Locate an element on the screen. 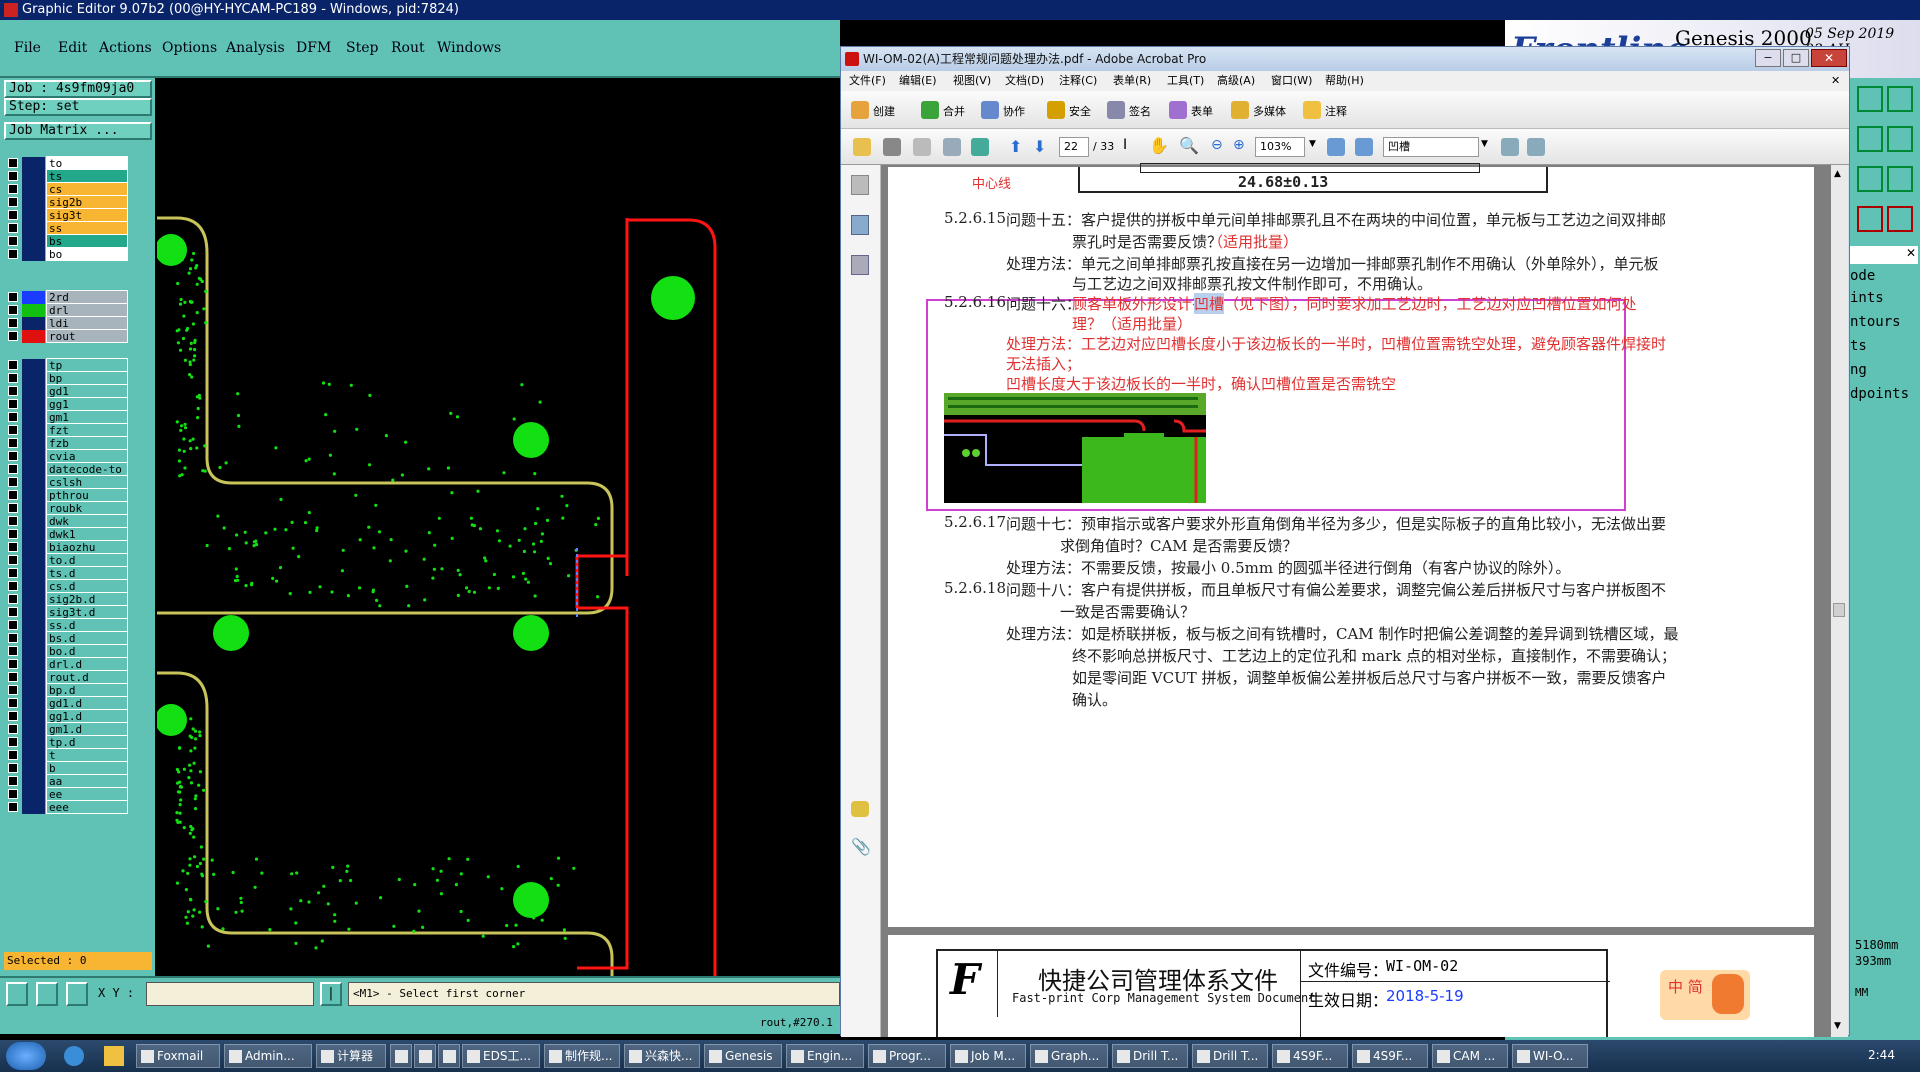 Image resolution: width=1920 pixels, height=1072 pixels. layer-row: dwk is located at coordinates (67, 521).